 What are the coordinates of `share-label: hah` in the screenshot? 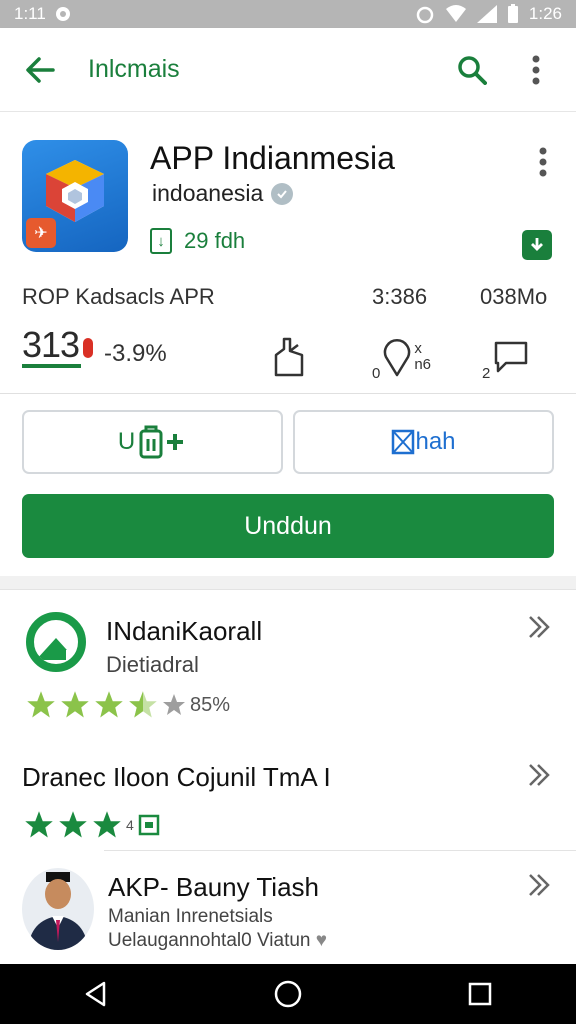 It's located at (435, 441).